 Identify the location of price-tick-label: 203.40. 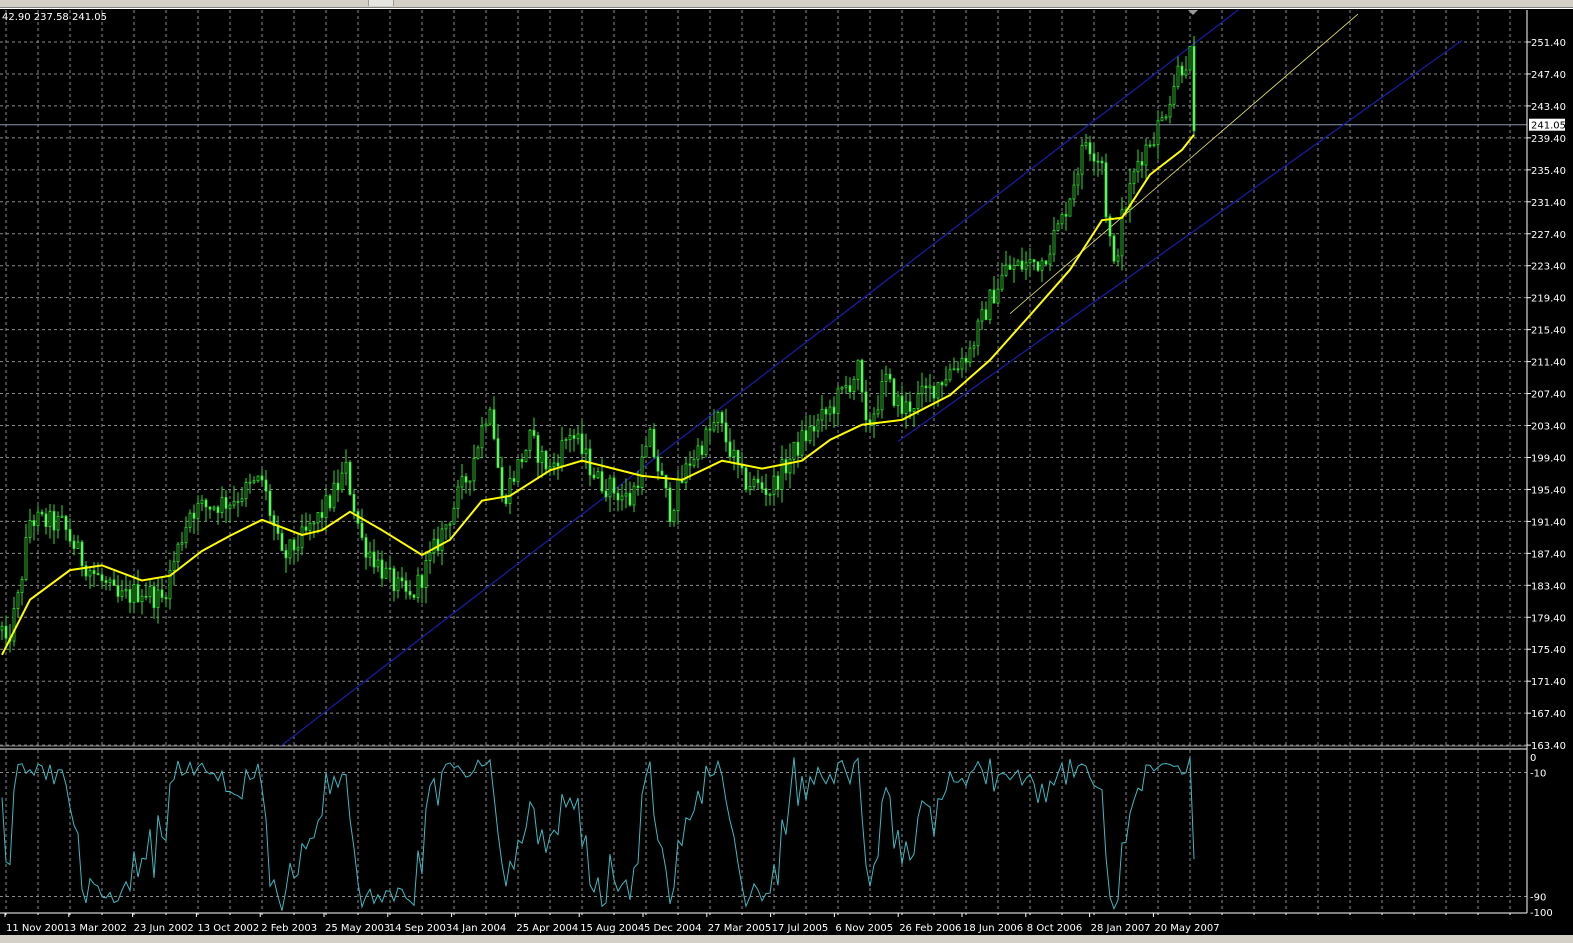
(1548, 427).